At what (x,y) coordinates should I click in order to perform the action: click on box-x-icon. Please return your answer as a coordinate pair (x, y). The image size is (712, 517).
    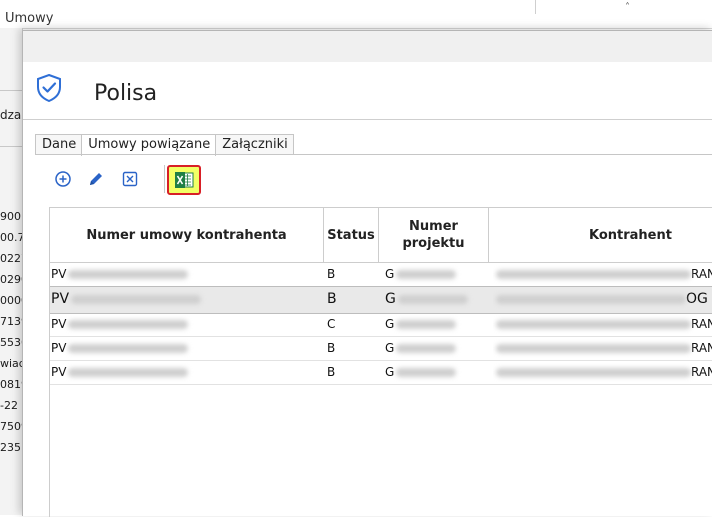
    Looking at the image, I should click on (130, 179).